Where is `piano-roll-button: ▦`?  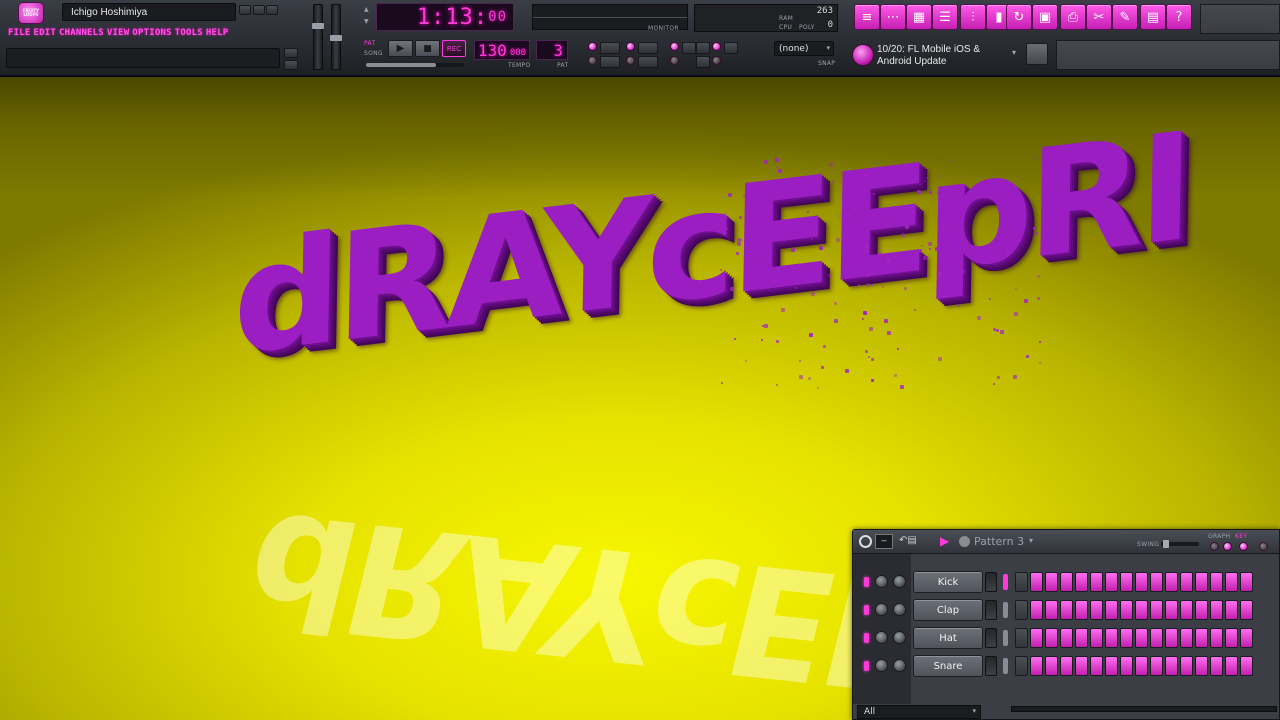
piano-roll-button: ▦ is located at coordinates (919, 17).